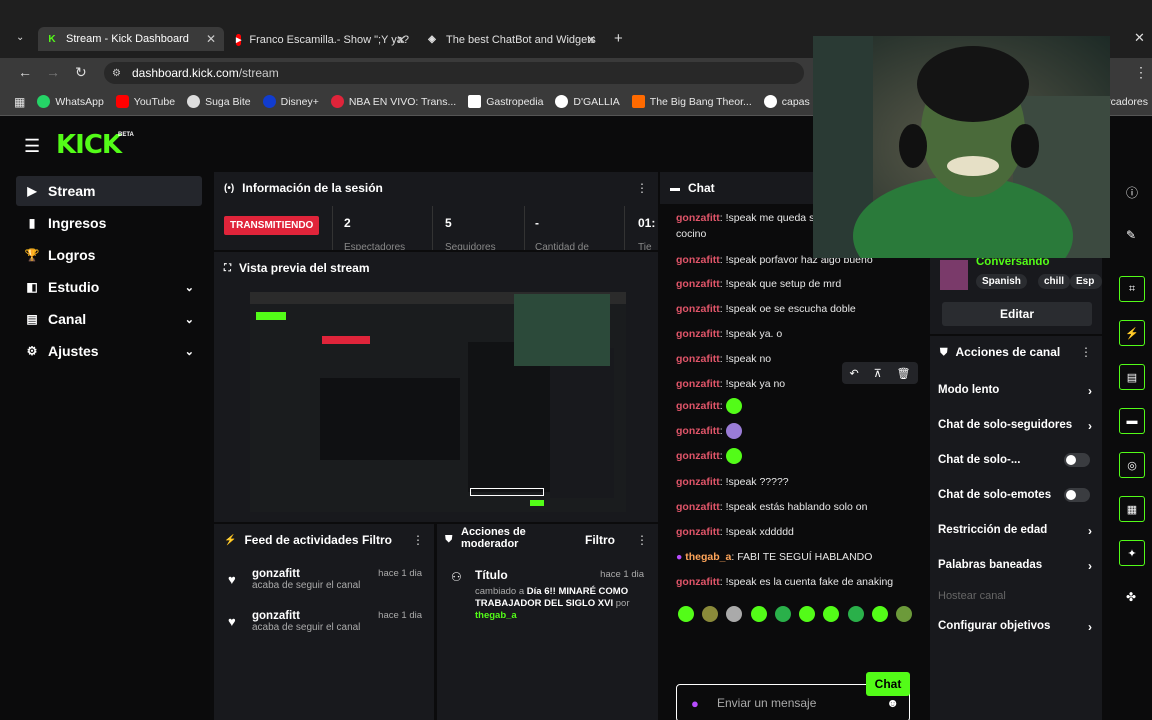 This screenshot has height=720, width=1152. I want to click on layout-tool: ▦, so click(1132, 509).